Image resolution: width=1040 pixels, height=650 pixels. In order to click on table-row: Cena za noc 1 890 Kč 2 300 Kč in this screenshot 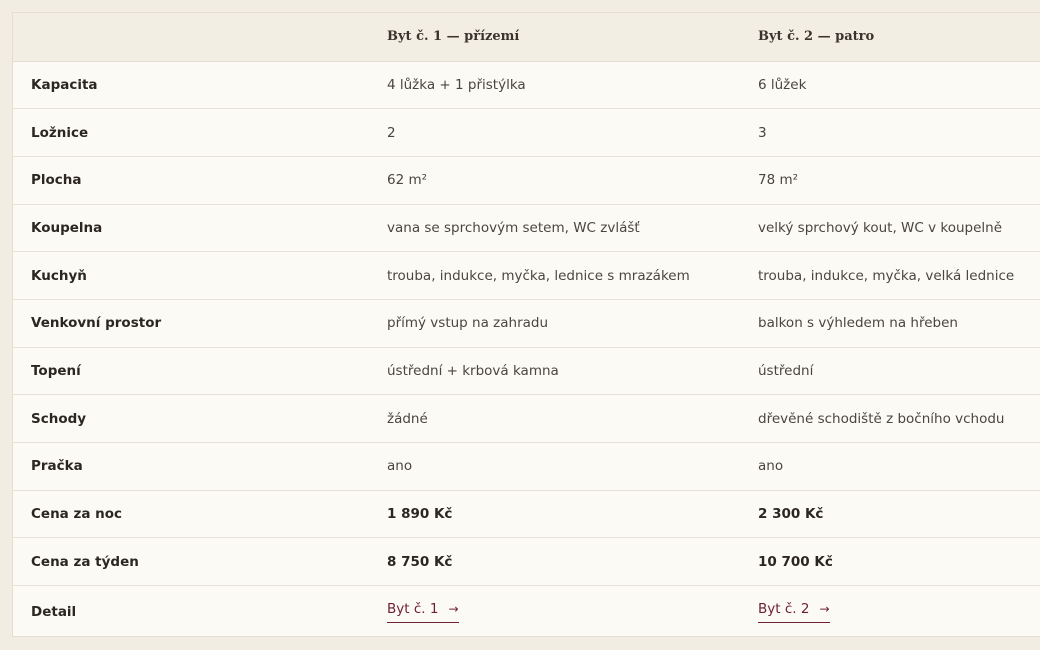, I will do `click(526, 514)`.